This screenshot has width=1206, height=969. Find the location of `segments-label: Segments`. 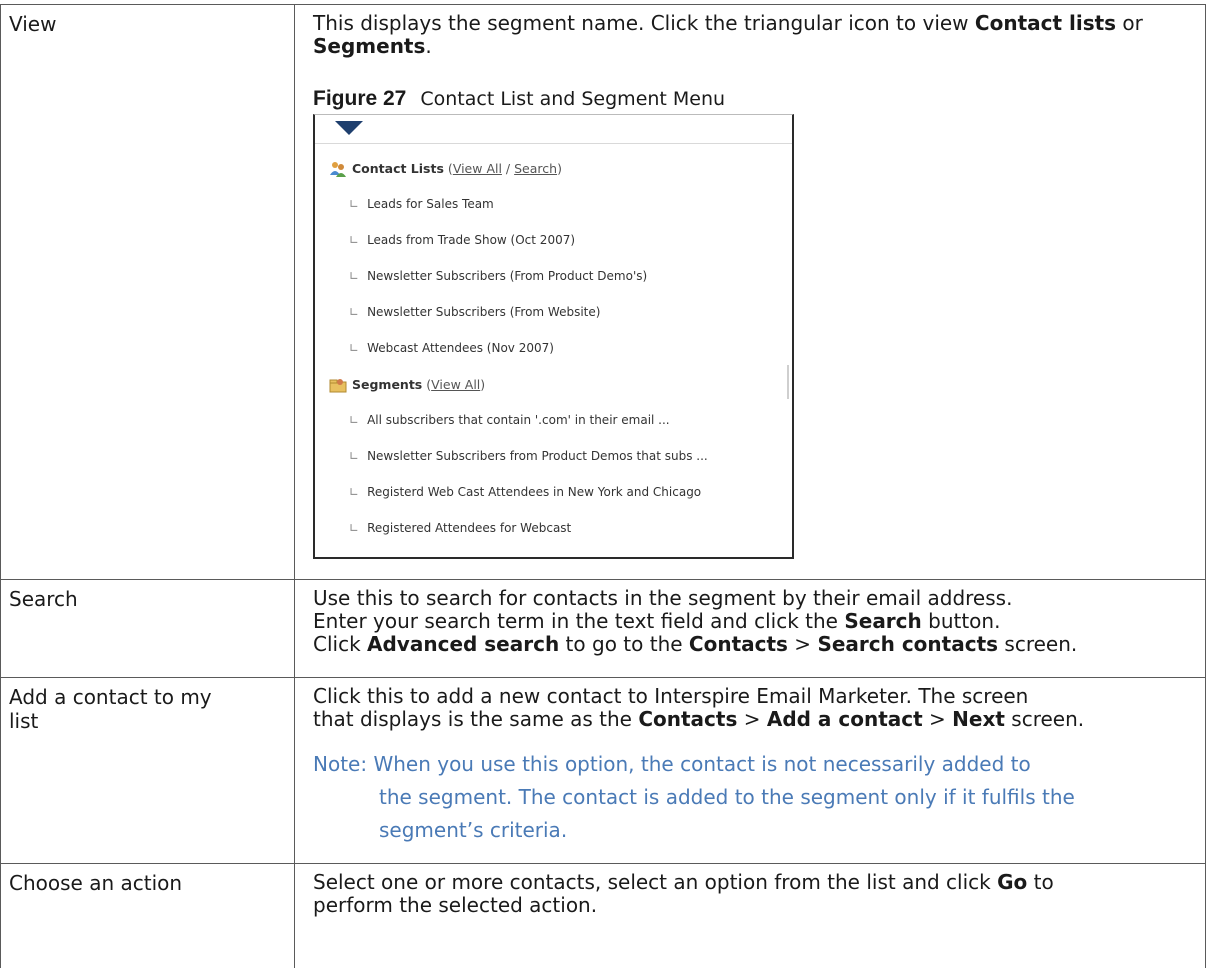

segments-label: Segments is located at coordinates (387, 384).